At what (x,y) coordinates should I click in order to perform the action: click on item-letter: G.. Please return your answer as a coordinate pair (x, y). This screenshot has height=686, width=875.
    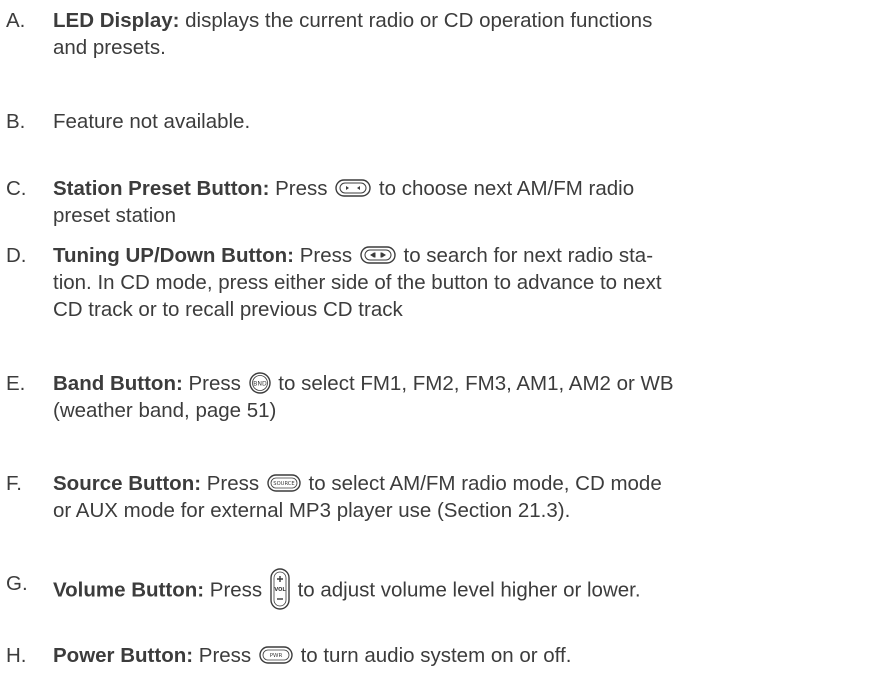
    Looking at the image, I should click on (17, 583).